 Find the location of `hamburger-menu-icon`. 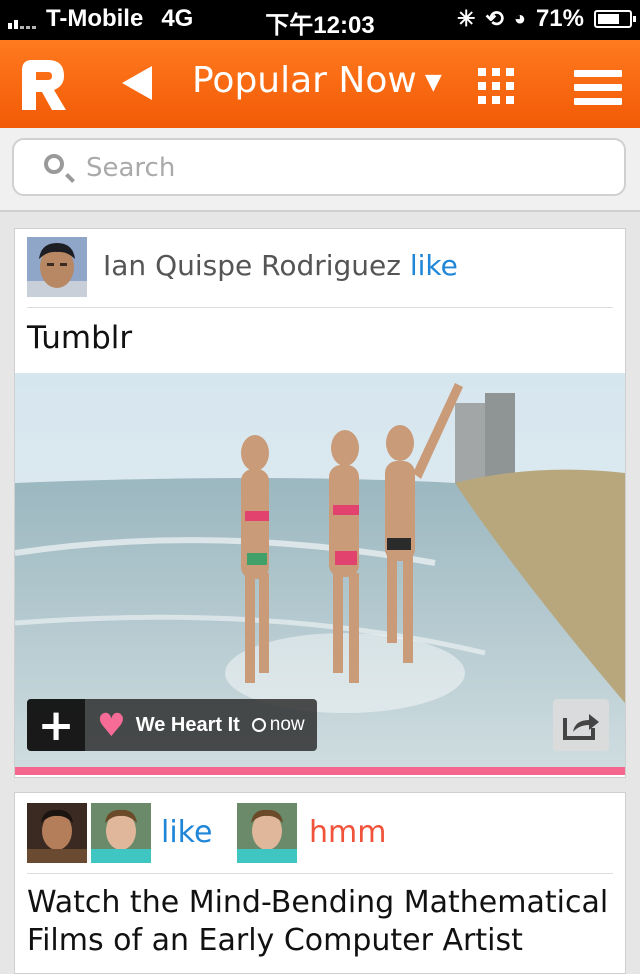

hamburger-menu-icon is located at coordinates (598, 91).